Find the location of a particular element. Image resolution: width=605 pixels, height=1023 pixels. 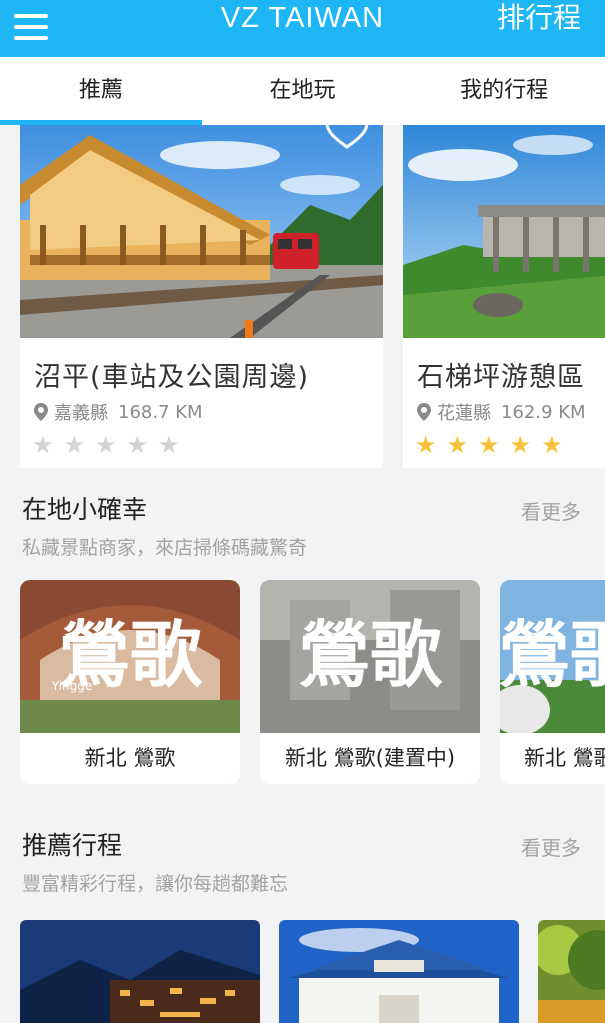

favorite-heart-icon is located at coordinates (347, 138).